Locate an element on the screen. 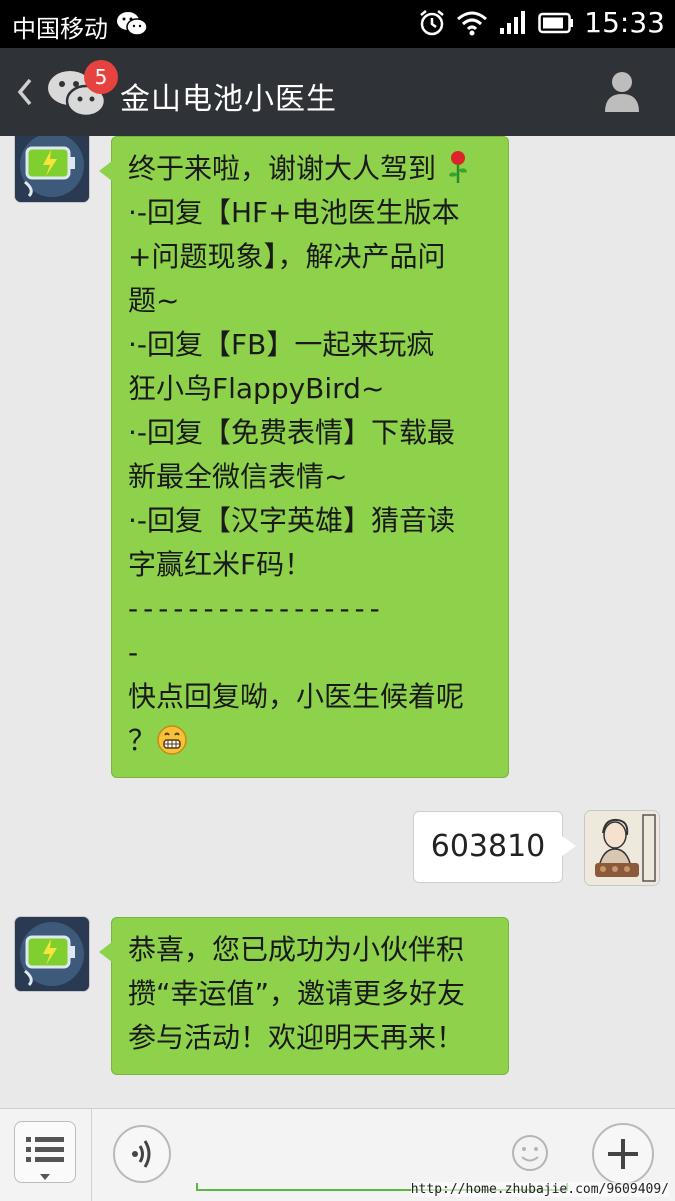 The width and height of the screenshot is (675, 1201). outgoing-message: 603810 is located at coordinates (494, 847).